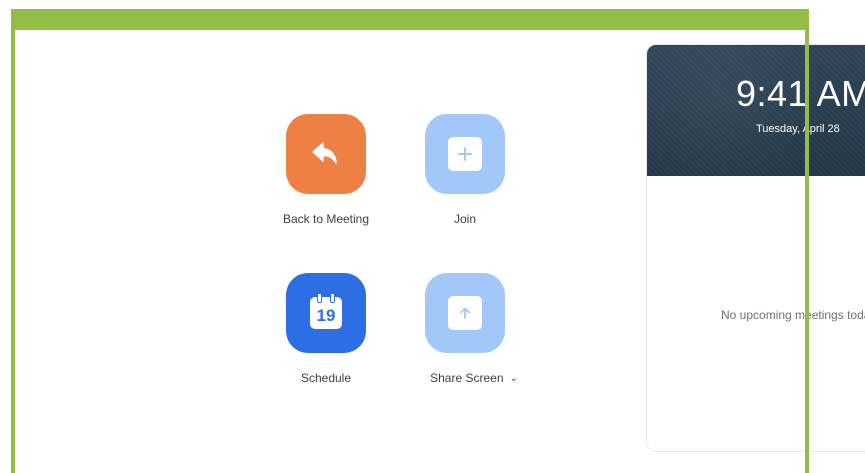 The width and height of the screenshot is (865, 473). Describe the element at coordinates (793, 315) in the screenshot. I see `no-meetings-message: No upcoming meetings today` at that location.